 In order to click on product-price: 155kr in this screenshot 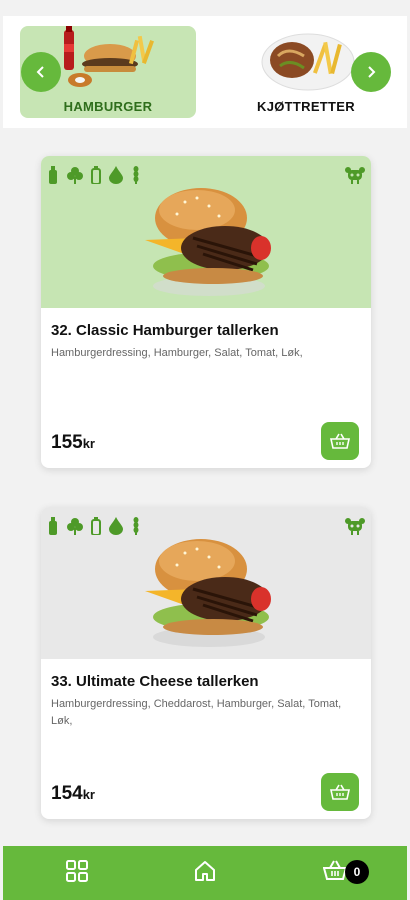, I will do `click(73, 443)`.